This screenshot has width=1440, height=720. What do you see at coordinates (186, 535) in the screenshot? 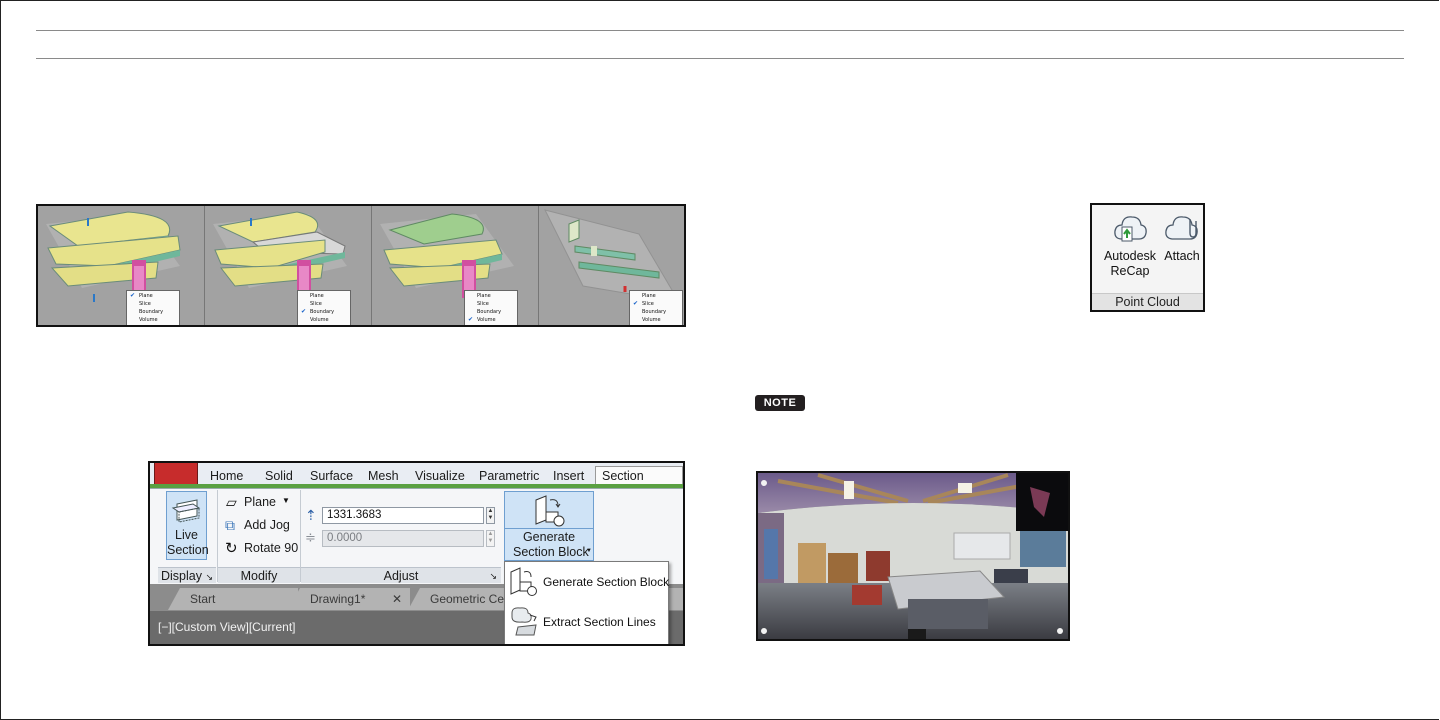
I see `live-section-label-line1: Live` at bounding box center [186, 535].